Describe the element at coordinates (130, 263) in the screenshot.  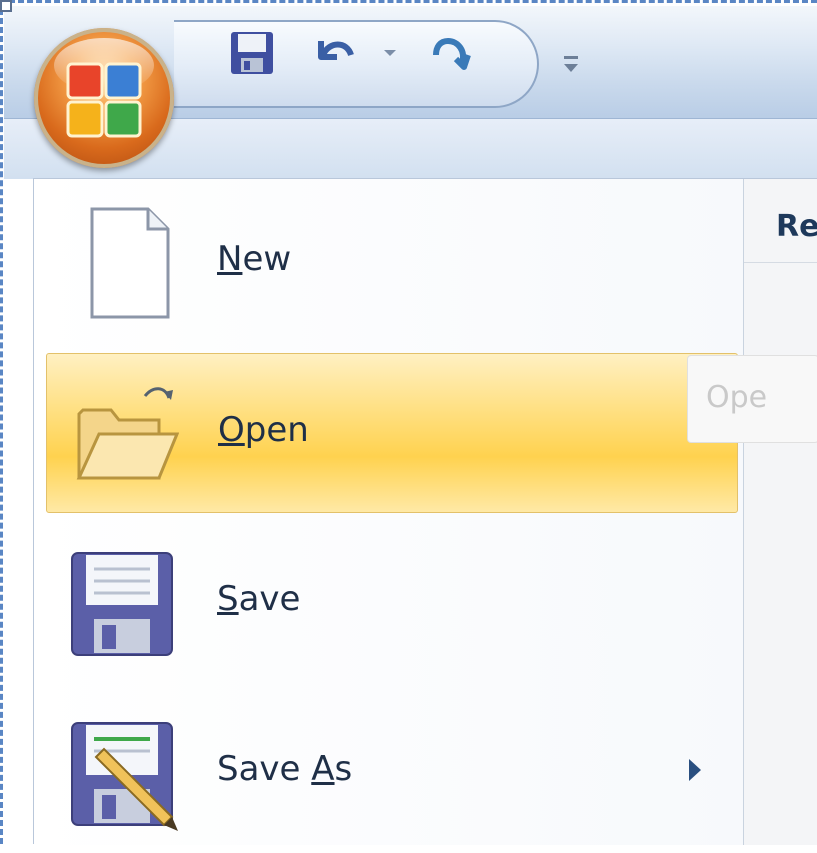
I see `new-document-icon` at that location.